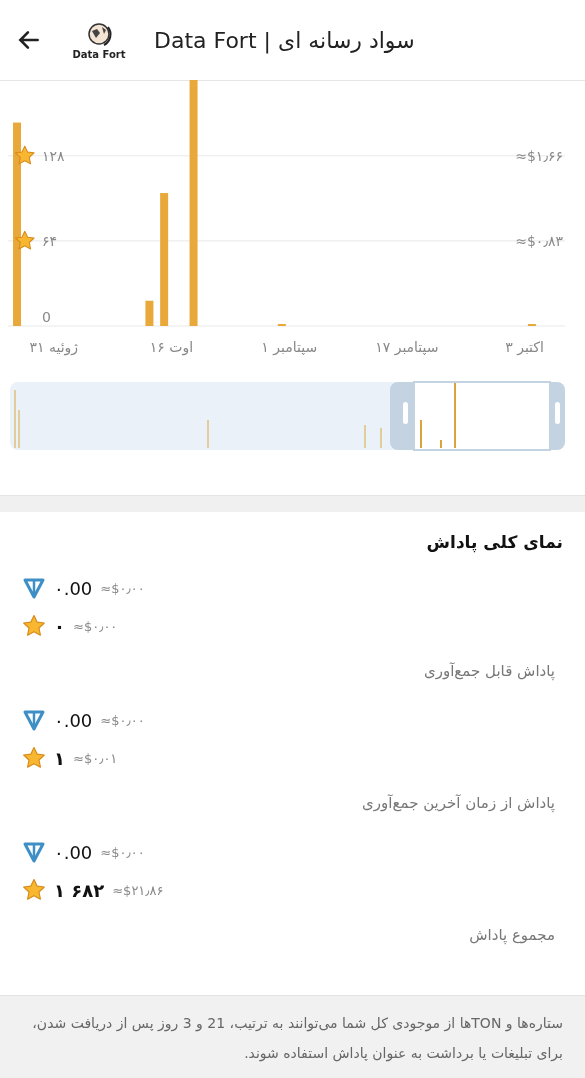  What do you see at coordinates (50, 240) in the screenshot?
I see `axis-label: ۶۴` at bounding box center [50, 240].